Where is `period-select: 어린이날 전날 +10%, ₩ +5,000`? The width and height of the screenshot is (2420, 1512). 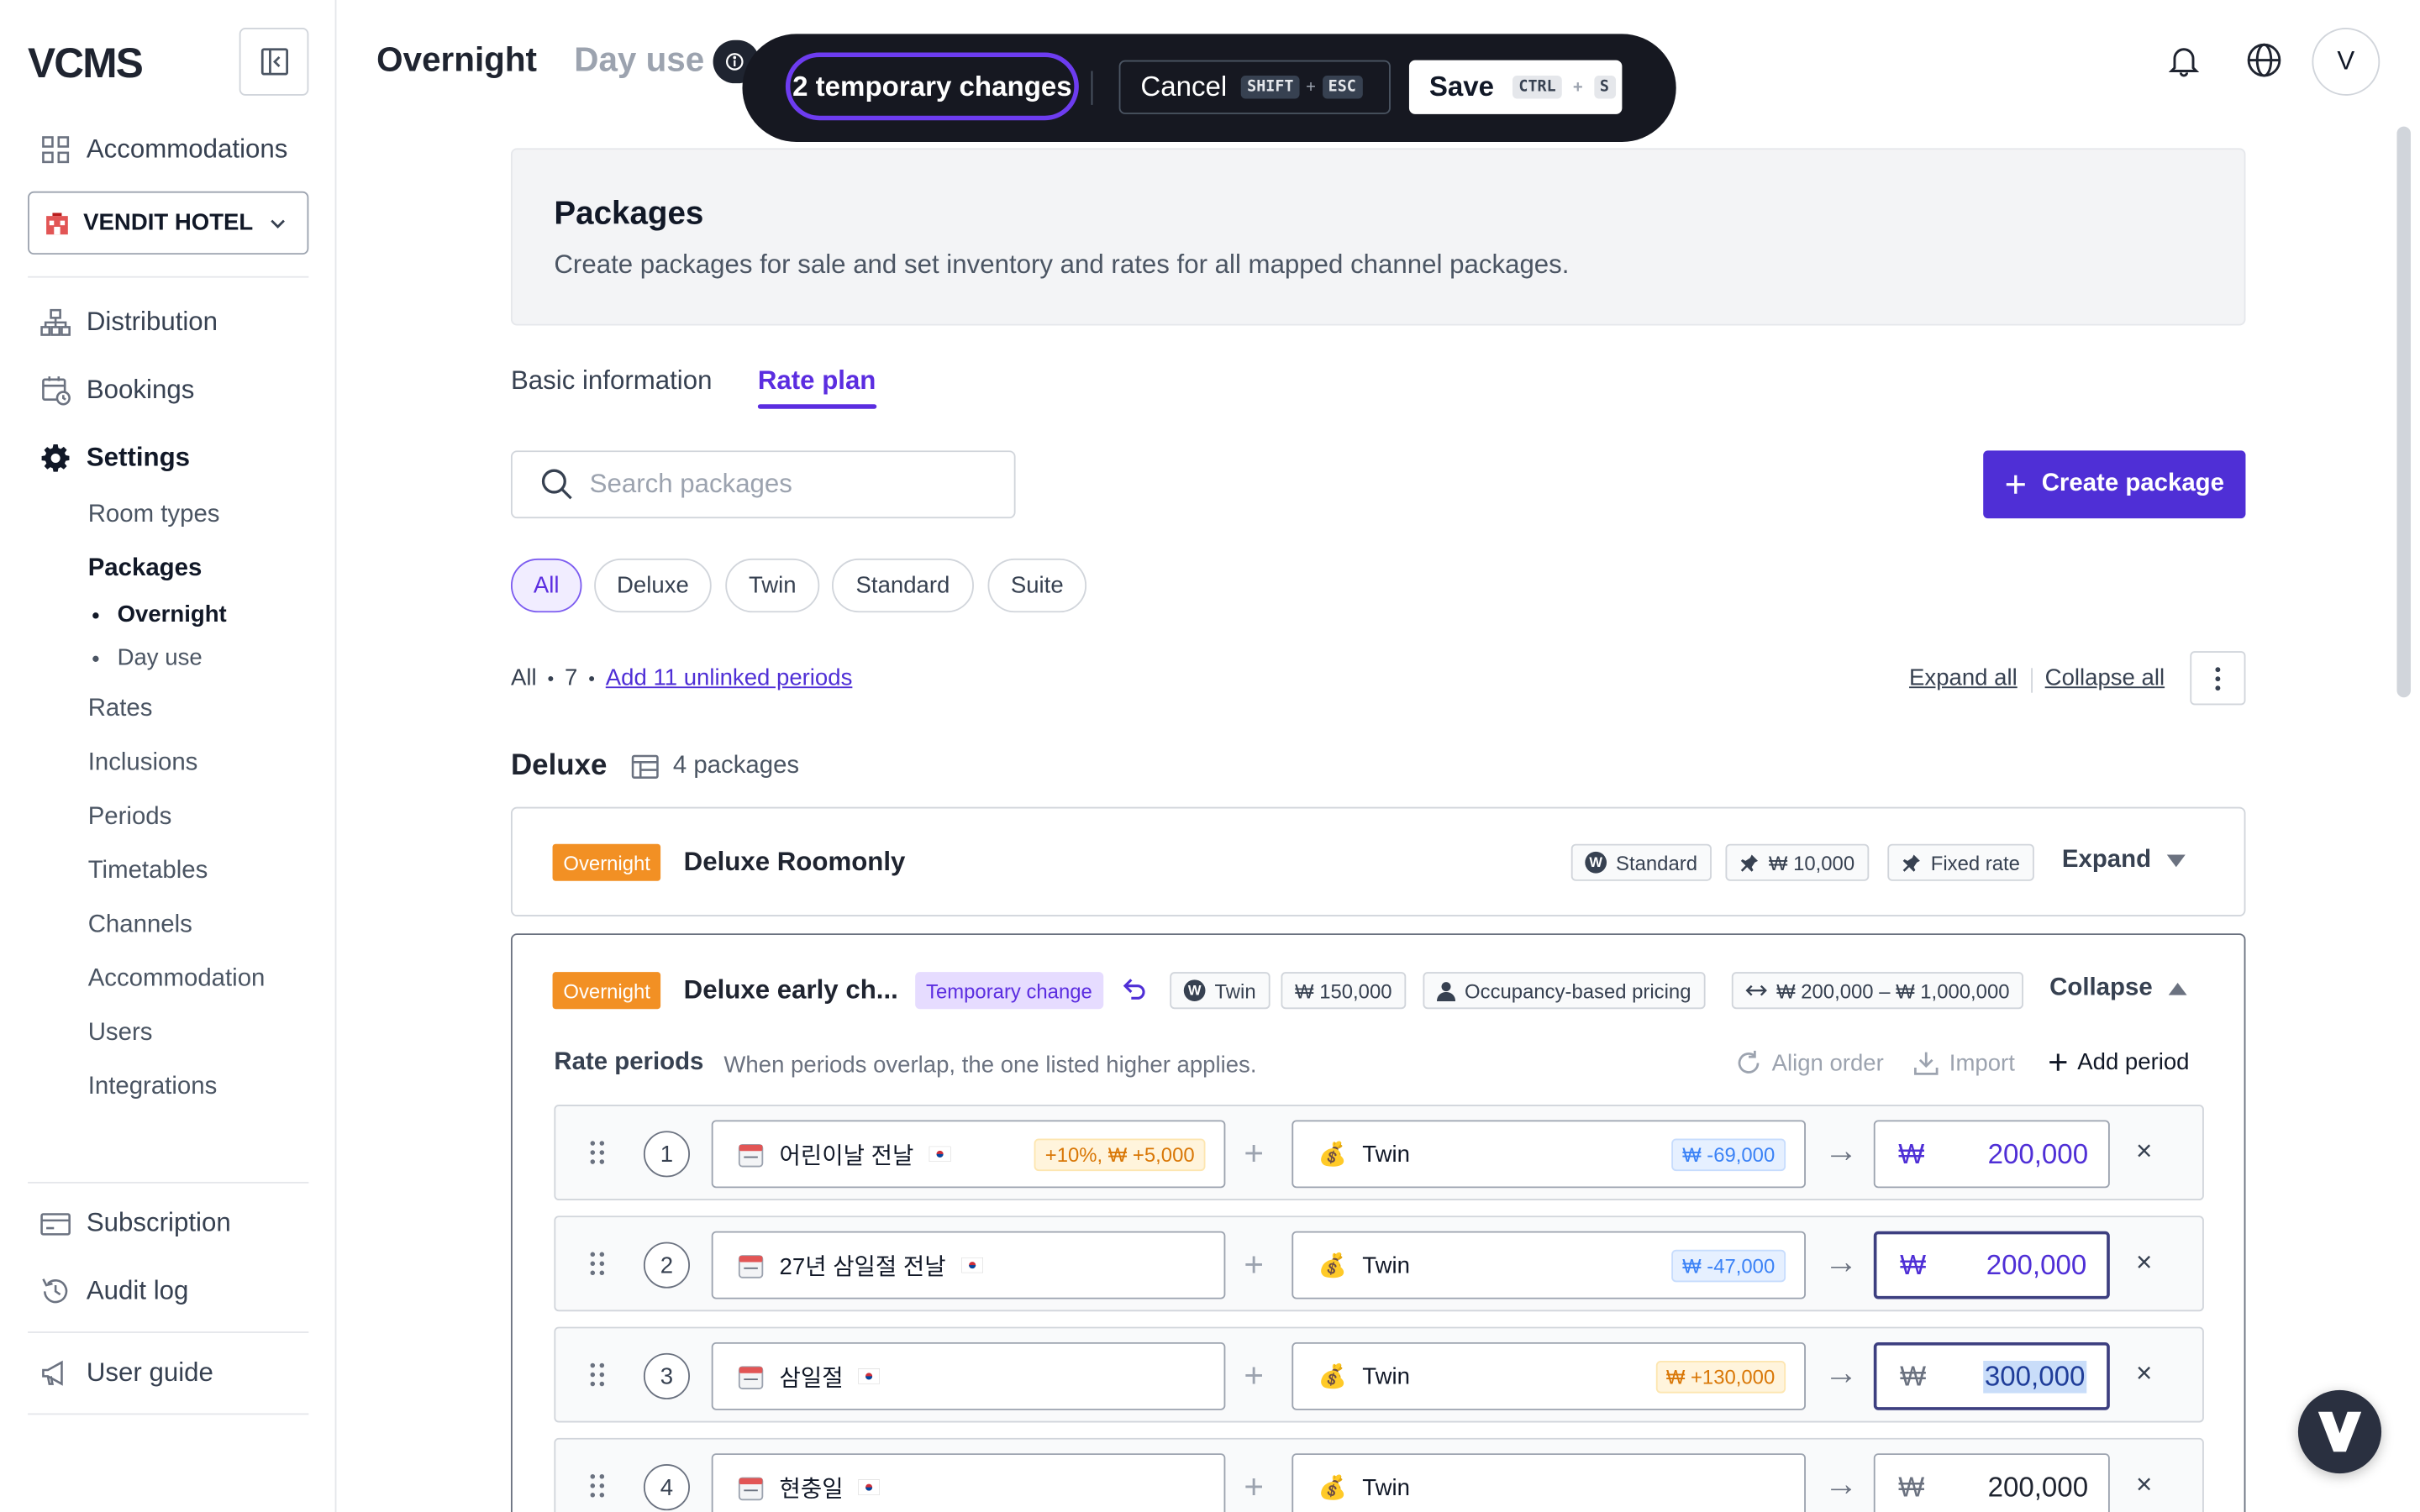
period-select: 어린이날 전날 +10%, ₩ +5,000 is located at coordinates (968, 1154).